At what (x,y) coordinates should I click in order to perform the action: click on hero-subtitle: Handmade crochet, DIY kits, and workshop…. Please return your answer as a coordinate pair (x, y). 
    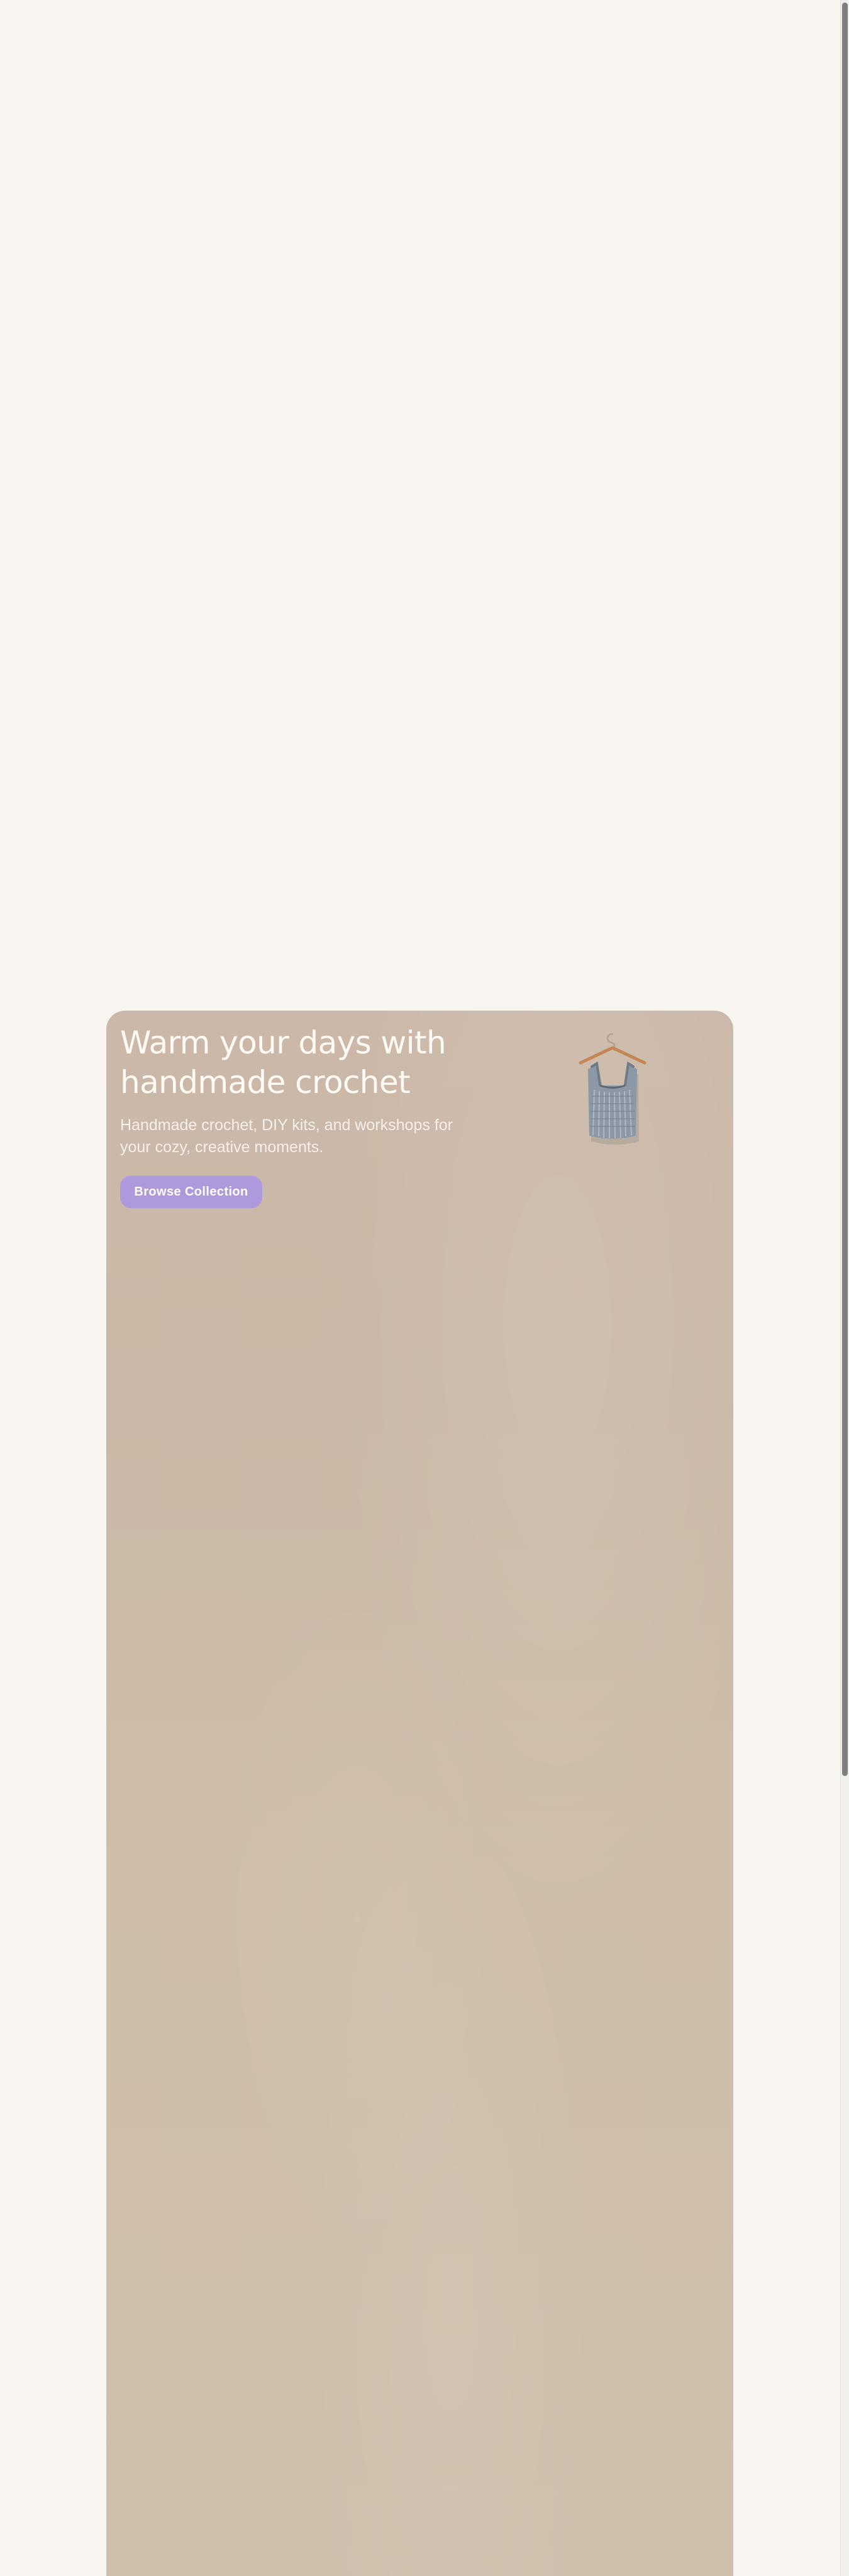
    Looking at the image, I should click on (286, 1136).